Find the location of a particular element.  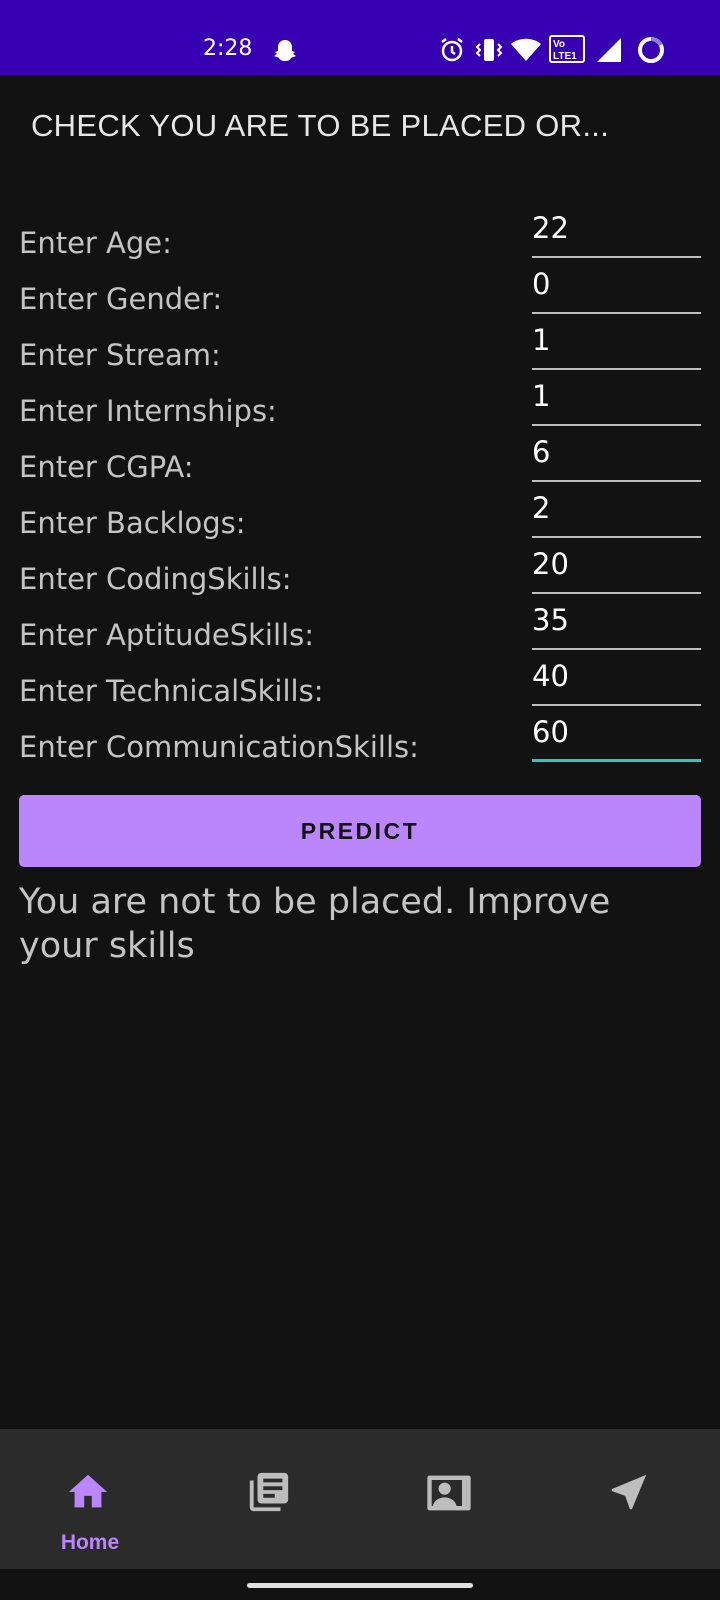

alarm-icon is located at coordinates (452, 50).